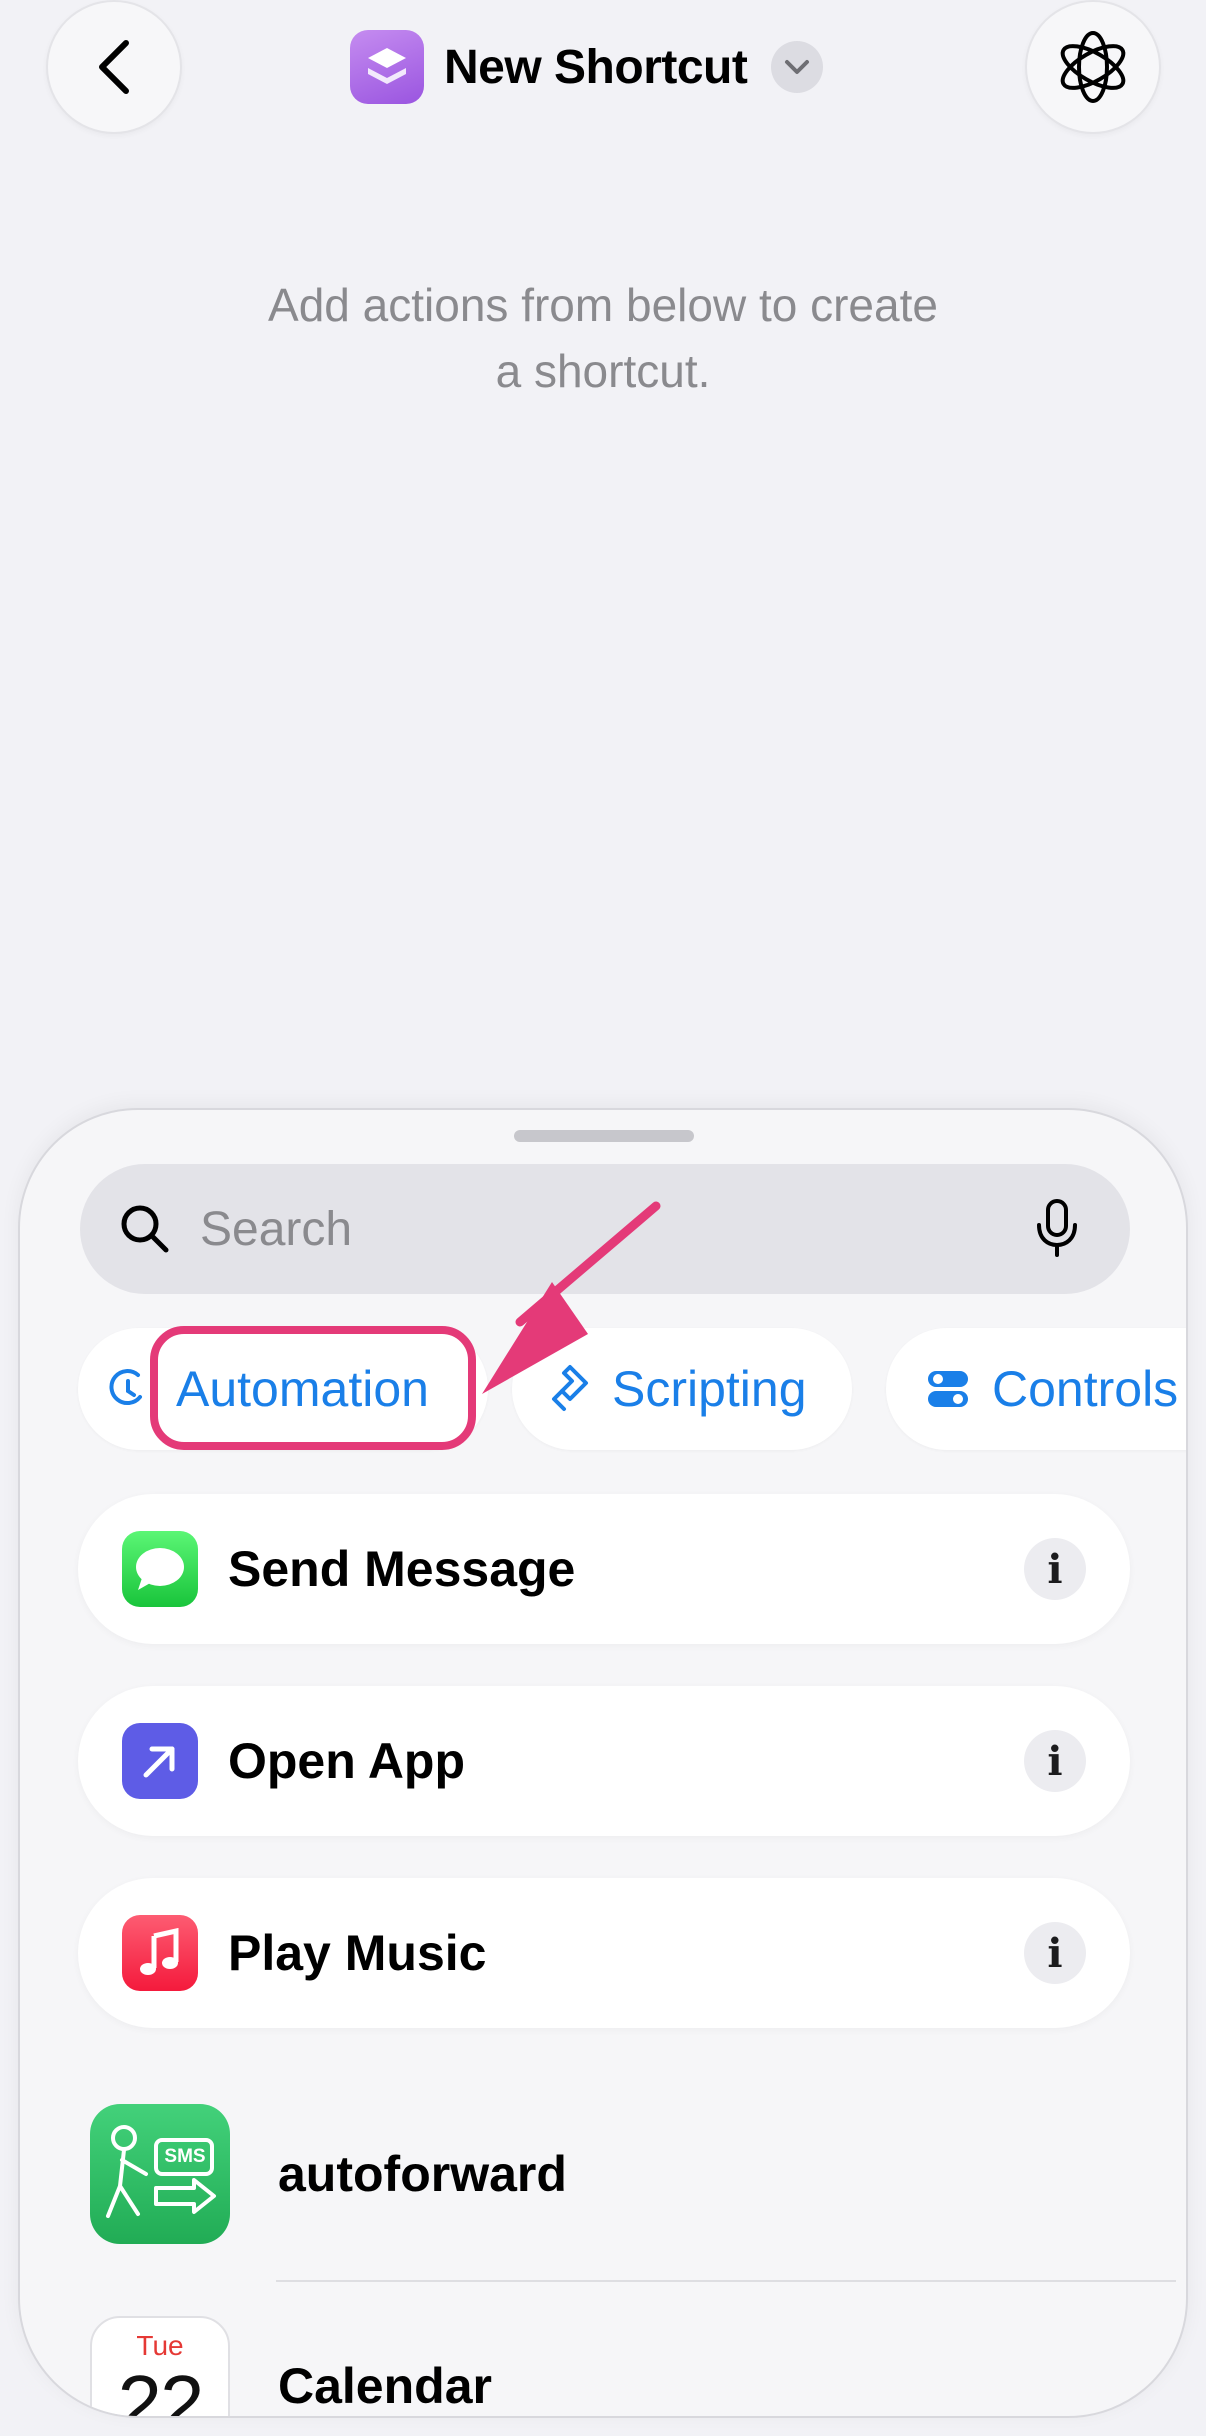 The width and height of the screenshot is (1206, 2436). What do you see at coordinates (726, 2281) in the screenshot?
I see `list-divider` at bounding box center [726, 2281].